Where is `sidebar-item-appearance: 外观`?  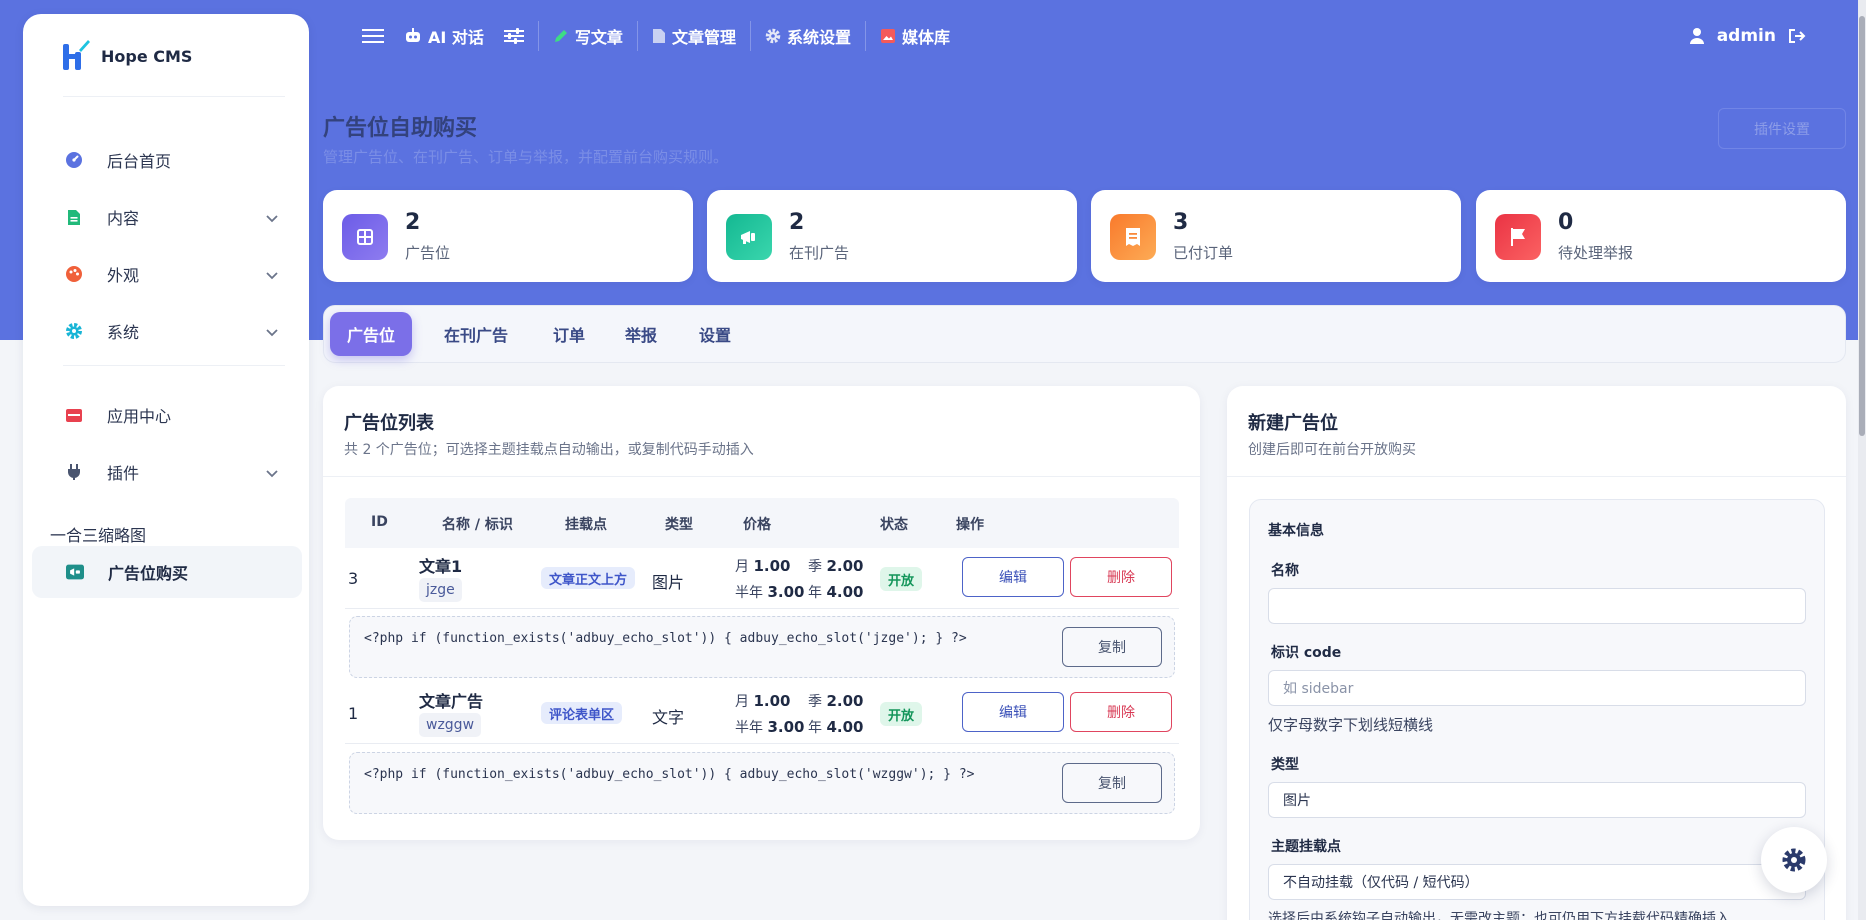
sidebar-item-appearance: 外观 is located at coordinates (166, 274).